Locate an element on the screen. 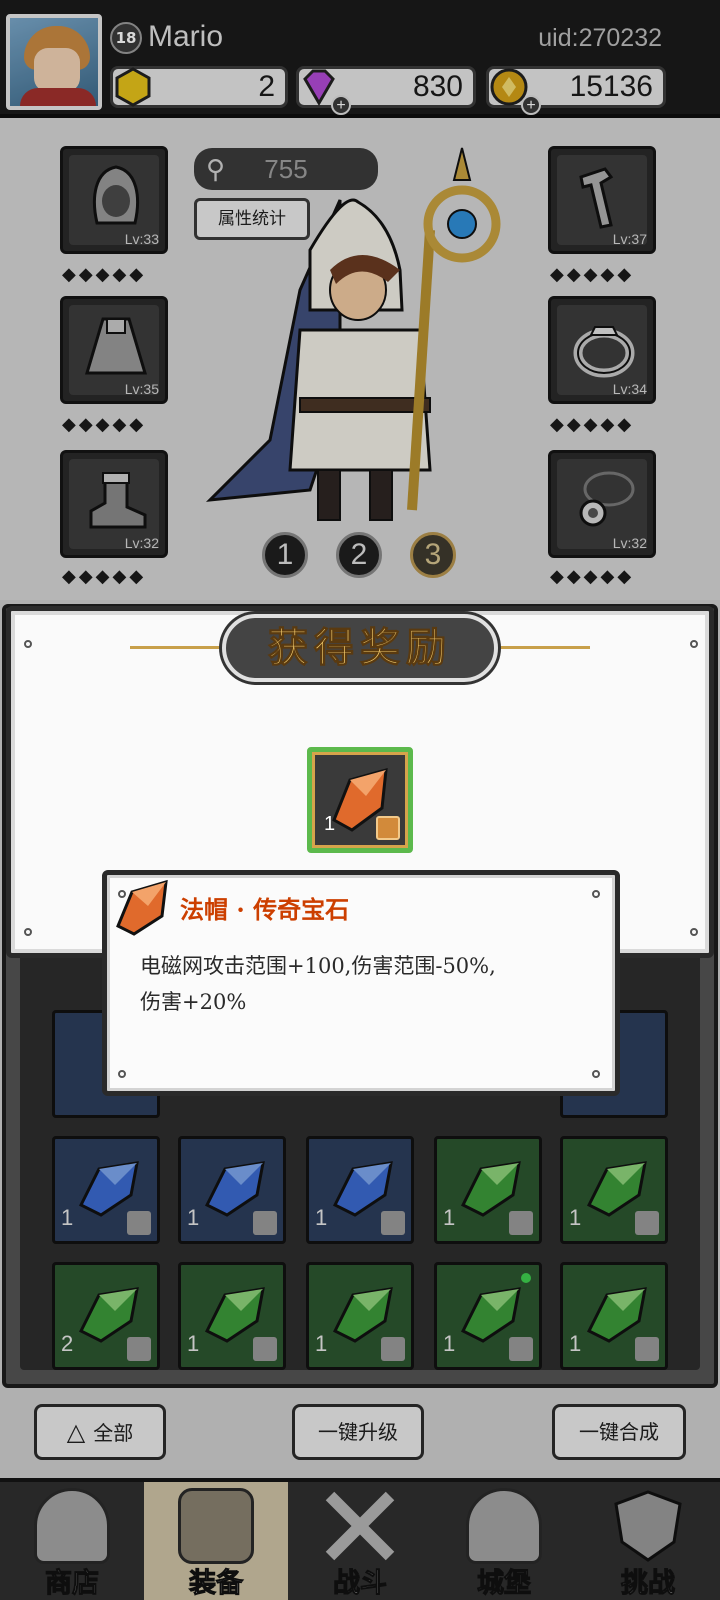 The width and height of the screenshot is (720, 1600). reward-title-banner: 获得奖励 is located at coordinates (360, 648).